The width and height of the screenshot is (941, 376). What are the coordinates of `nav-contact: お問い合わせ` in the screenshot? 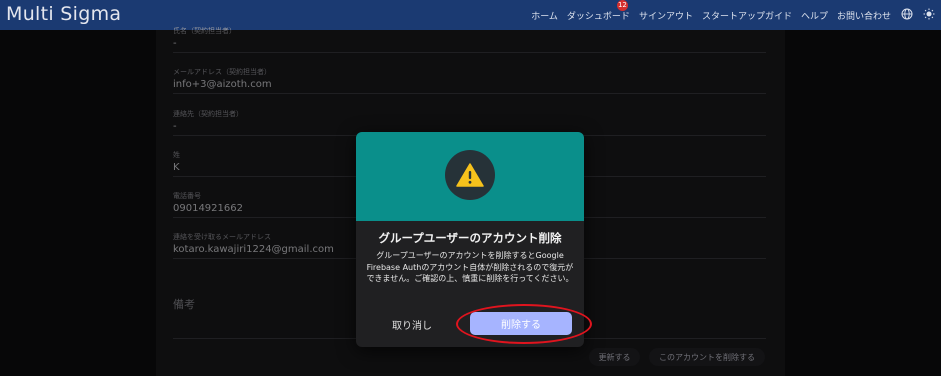 It's located at (864, 15).